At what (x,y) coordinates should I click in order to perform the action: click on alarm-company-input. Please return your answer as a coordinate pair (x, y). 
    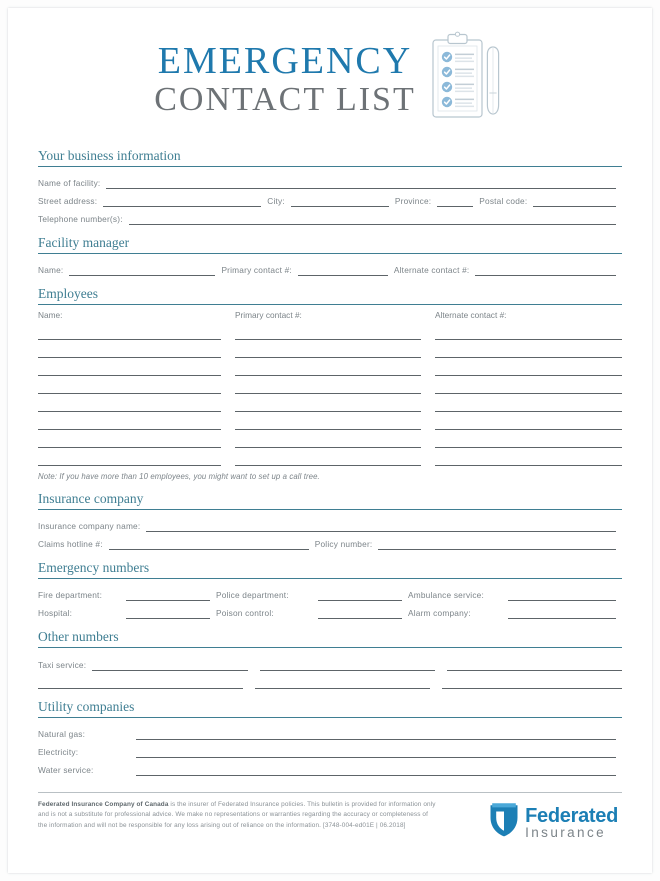
    Looking at the image, I should click on (562, 612).